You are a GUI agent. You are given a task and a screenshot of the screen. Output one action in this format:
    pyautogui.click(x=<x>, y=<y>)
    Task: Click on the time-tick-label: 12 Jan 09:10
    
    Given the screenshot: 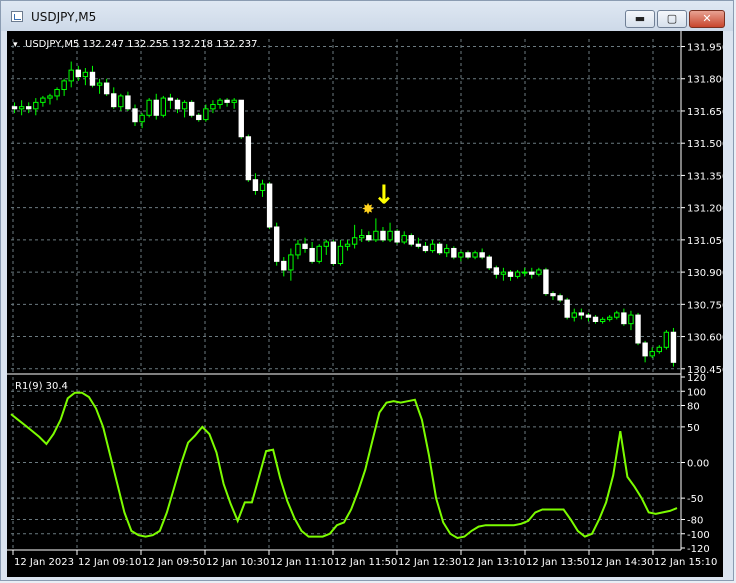 What is the action you would take?
    pyautogui.click(x=109, y=562)
    